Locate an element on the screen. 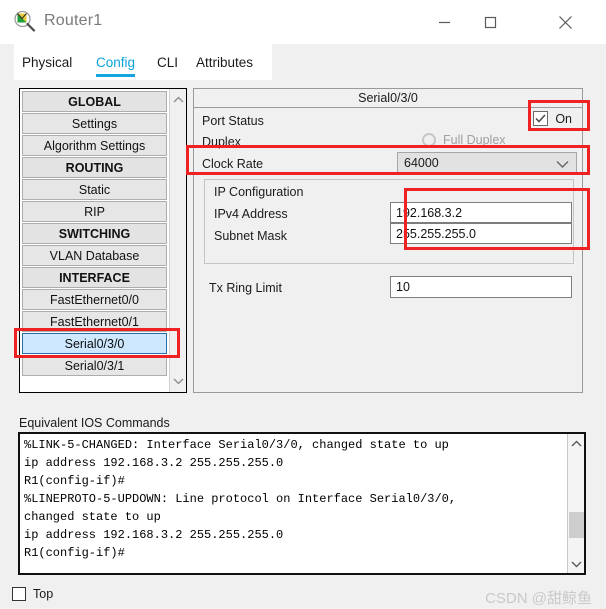  sidebar-label: FastEthernet0/1 is located at coordinates (94, 321).